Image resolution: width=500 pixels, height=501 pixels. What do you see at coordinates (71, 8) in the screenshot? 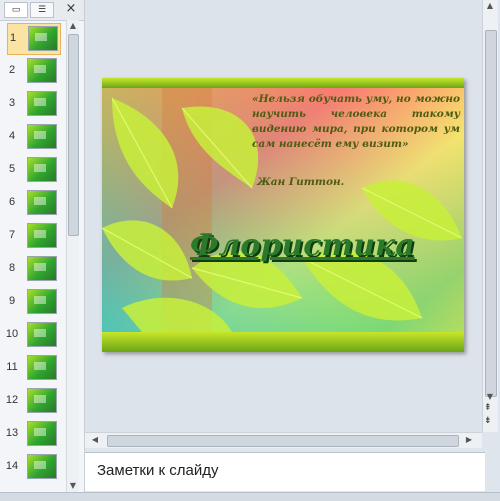
I see `close-pane-icon: ×` at bounding box center [71, 8].